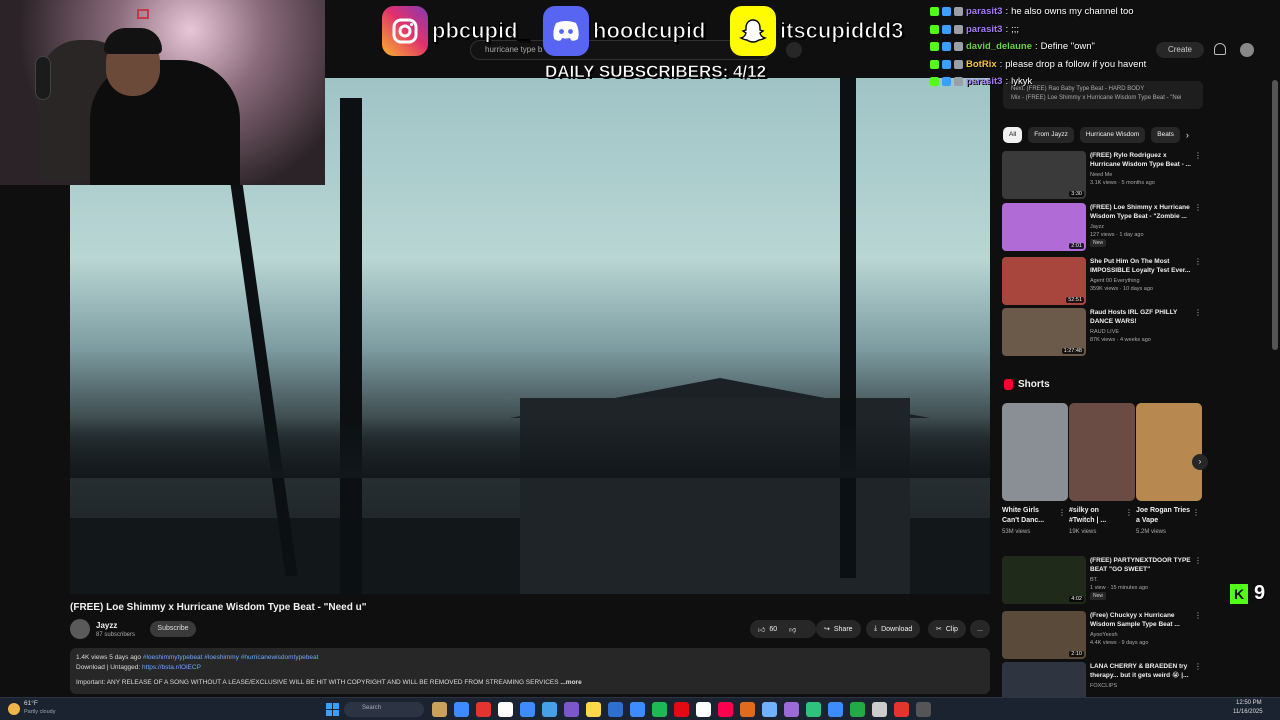  What do you see at coordinates (893, 629) in the screenshot?
I see `download-button: ⤓ Download` at bounding box center [893, 629].